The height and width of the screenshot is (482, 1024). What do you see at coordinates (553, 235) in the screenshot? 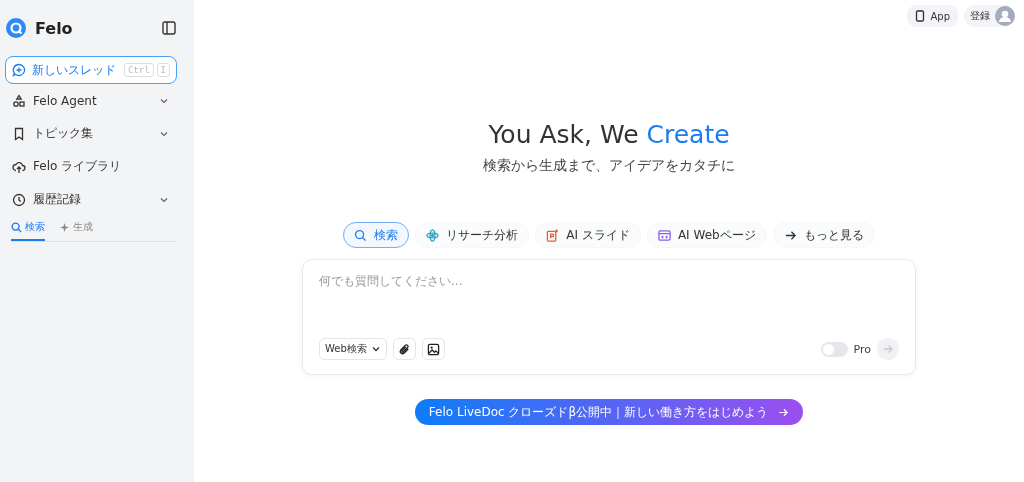
I see `slide-icon` at bounding box center [553, 235].